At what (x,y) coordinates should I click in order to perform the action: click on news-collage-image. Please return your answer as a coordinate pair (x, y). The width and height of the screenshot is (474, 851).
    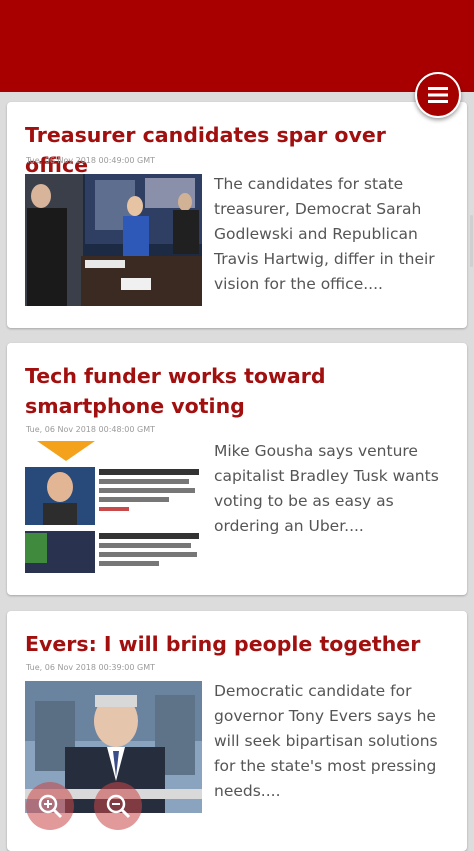
    Looking at the image, I should click on (113, 507).